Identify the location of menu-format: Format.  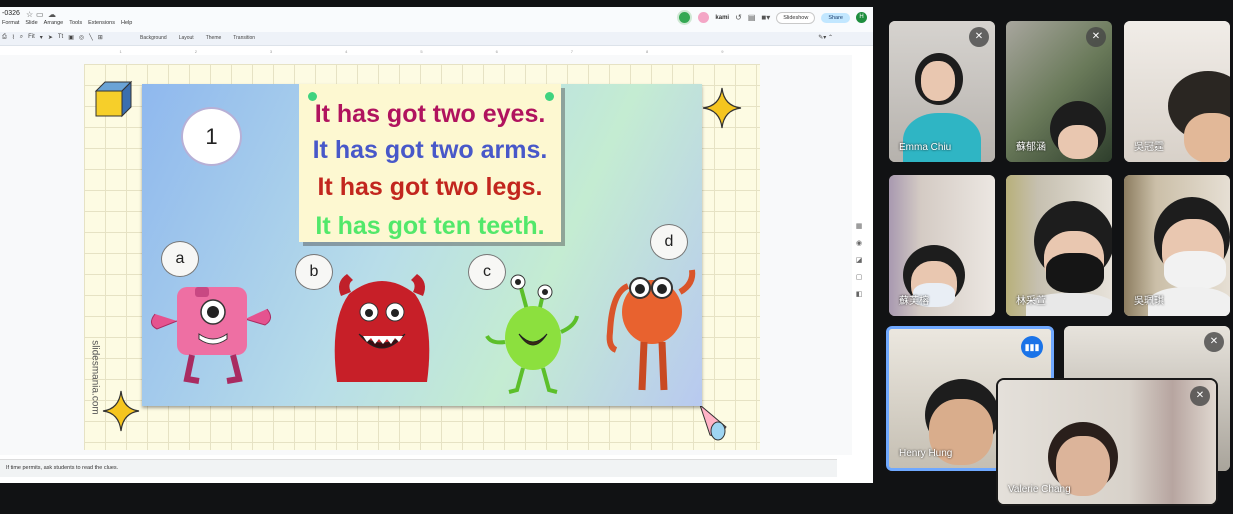
(10, 23).